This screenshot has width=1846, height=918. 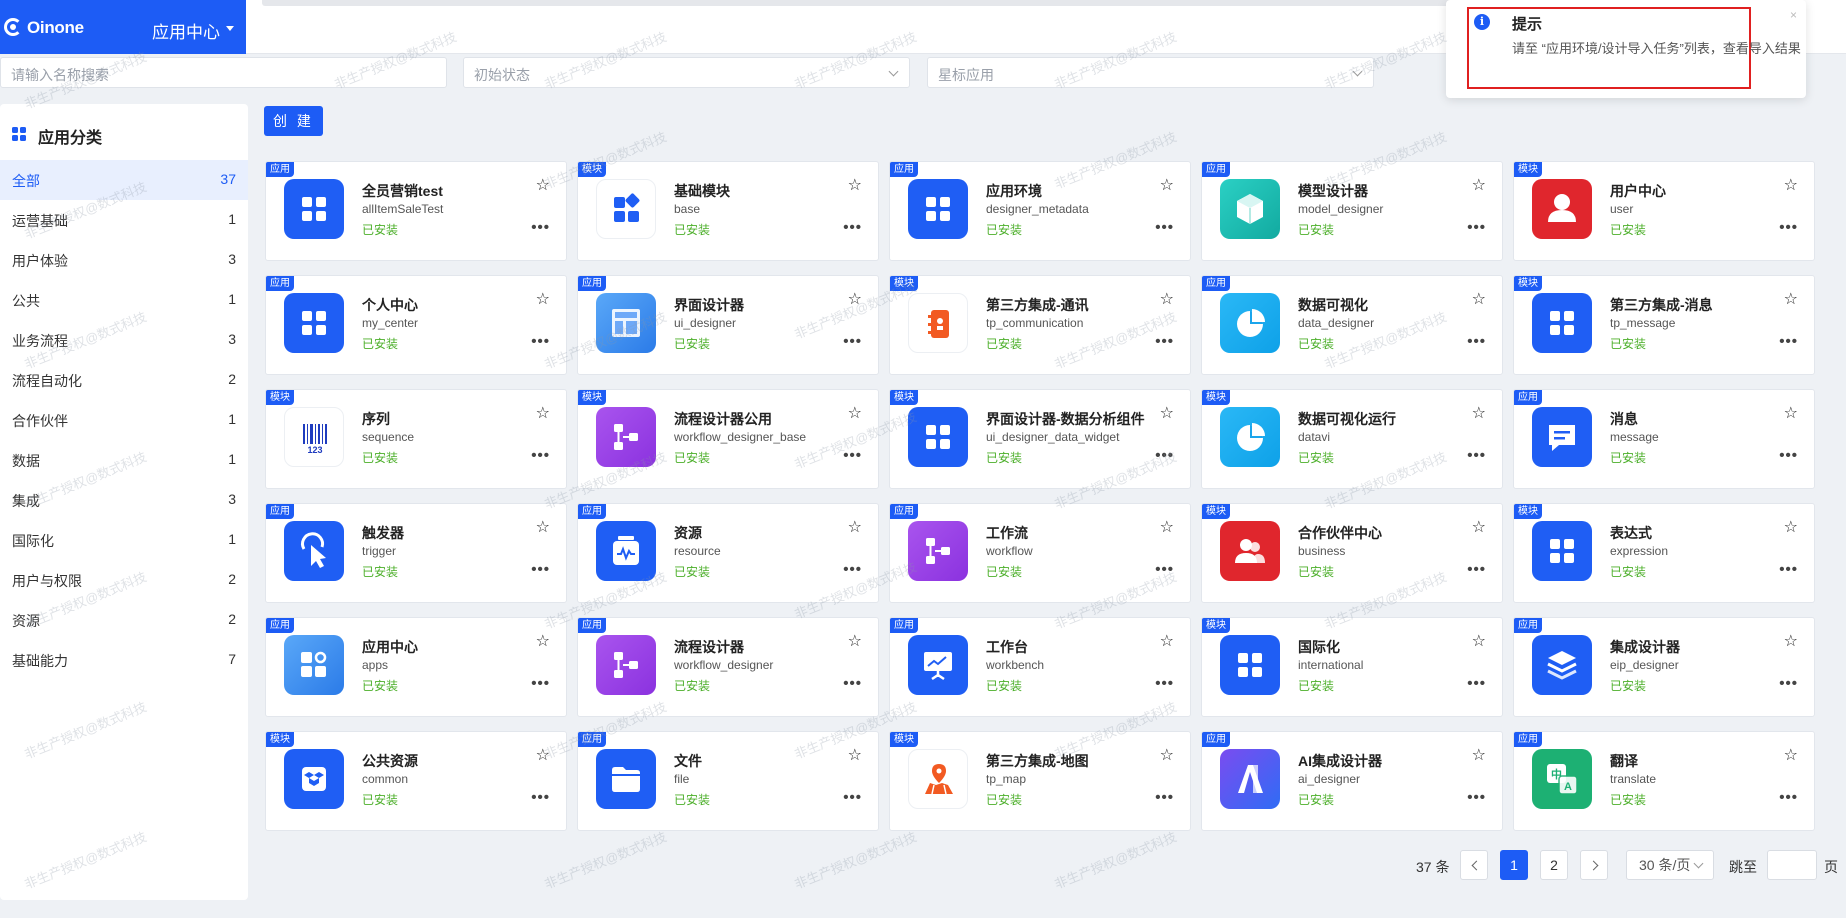 I want to click on sidebar-item-11: 资源 2, so click(x=124, y=620).